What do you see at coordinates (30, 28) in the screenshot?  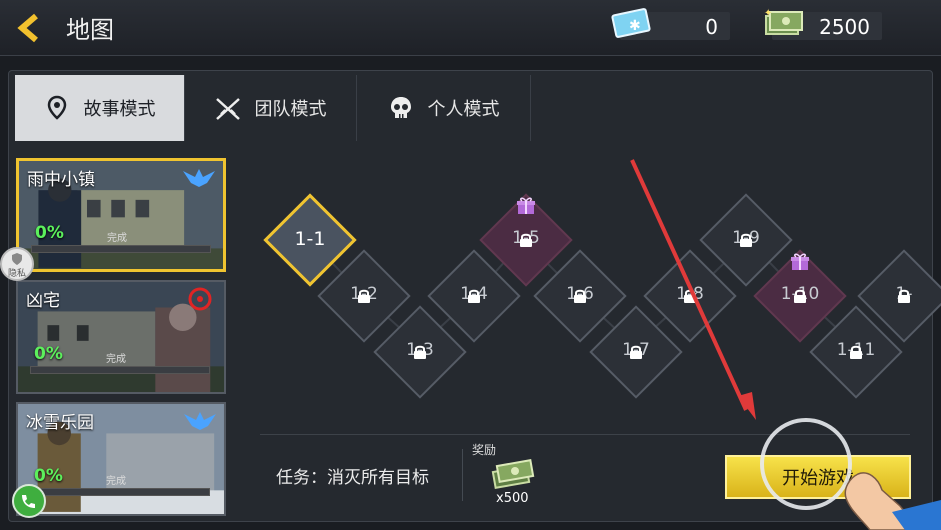 I see `back-arrow-icon` at bounding box center [30, 28].